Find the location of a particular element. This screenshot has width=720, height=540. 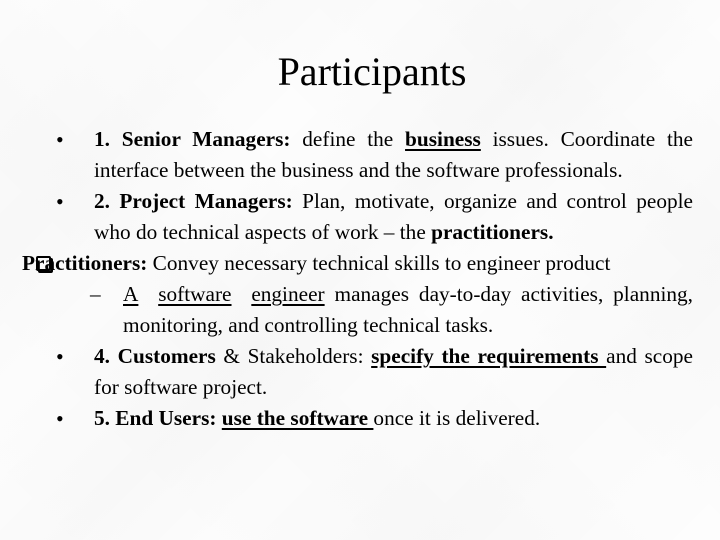

slide-title: Participants is located at coordinates (372, 71).